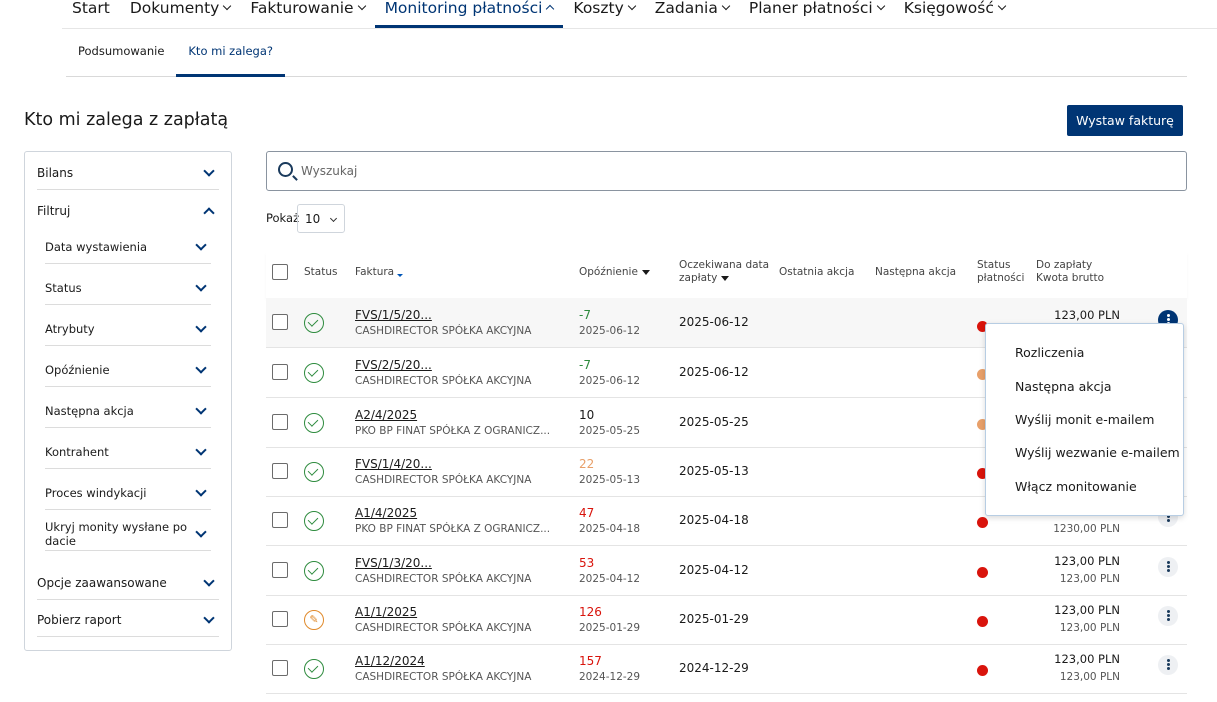 Image resolution: width=1217 pixels, height=702 pixels. Describe the element at coordinates (91, 14) in the screenshot. I see `nav-item-start: Start` at that location.